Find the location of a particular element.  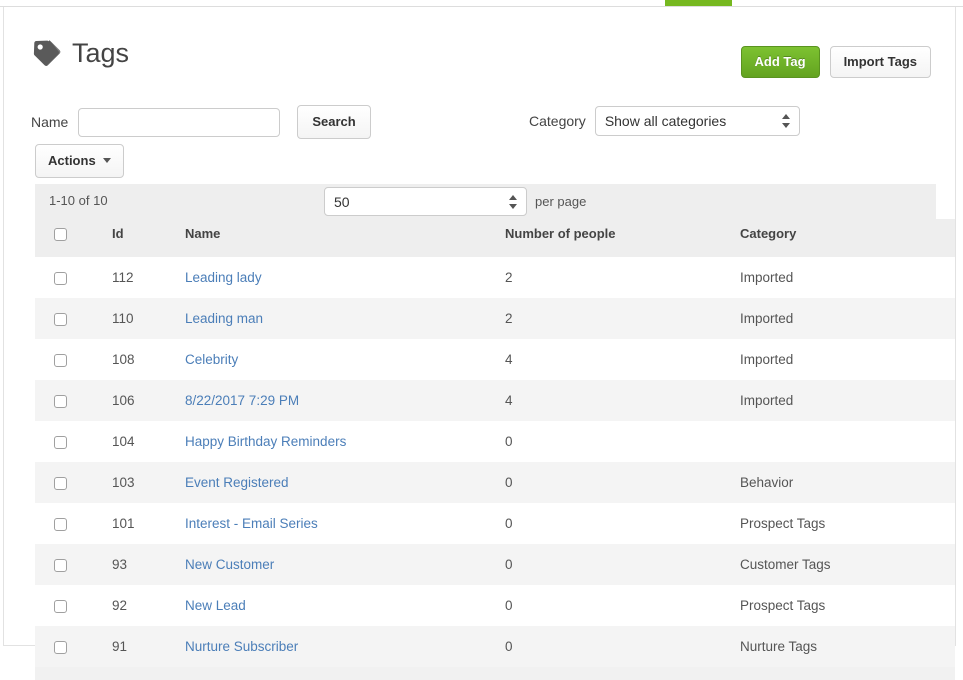

cell-id: 93 is located at coordinates (120, 565).